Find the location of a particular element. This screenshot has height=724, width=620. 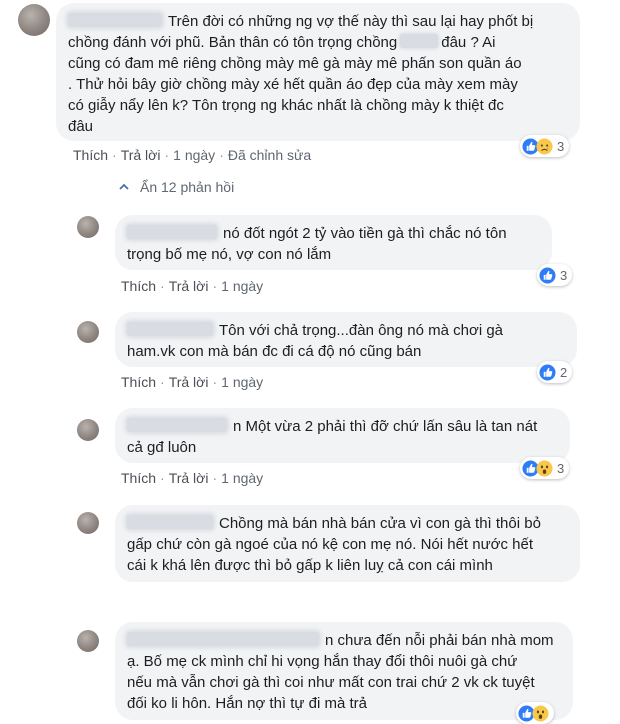

reaction-summary is located at coordinates (535, 713).